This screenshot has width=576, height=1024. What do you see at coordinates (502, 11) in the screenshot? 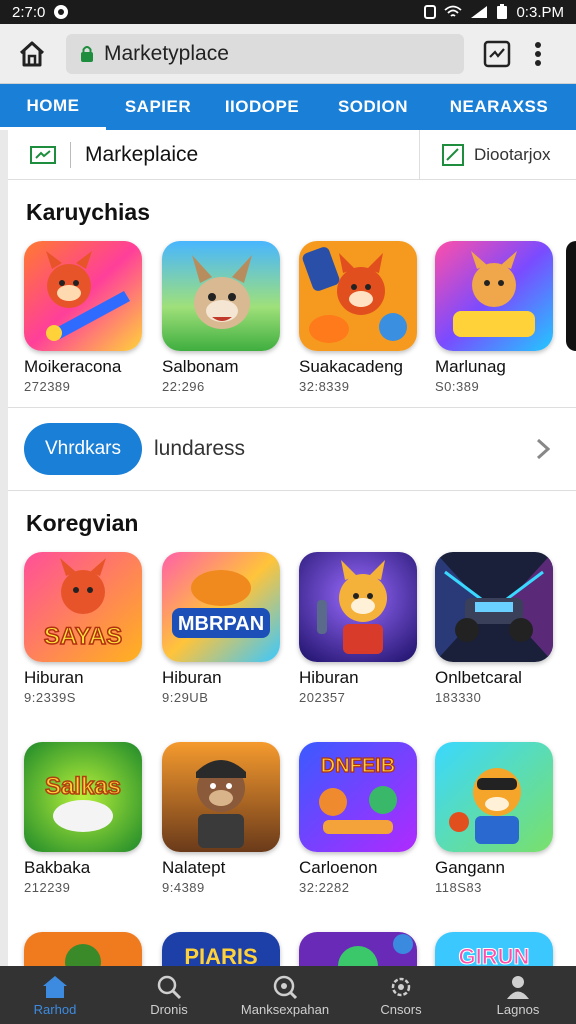
I see `battery-icon` at bounding box center [502, 11].